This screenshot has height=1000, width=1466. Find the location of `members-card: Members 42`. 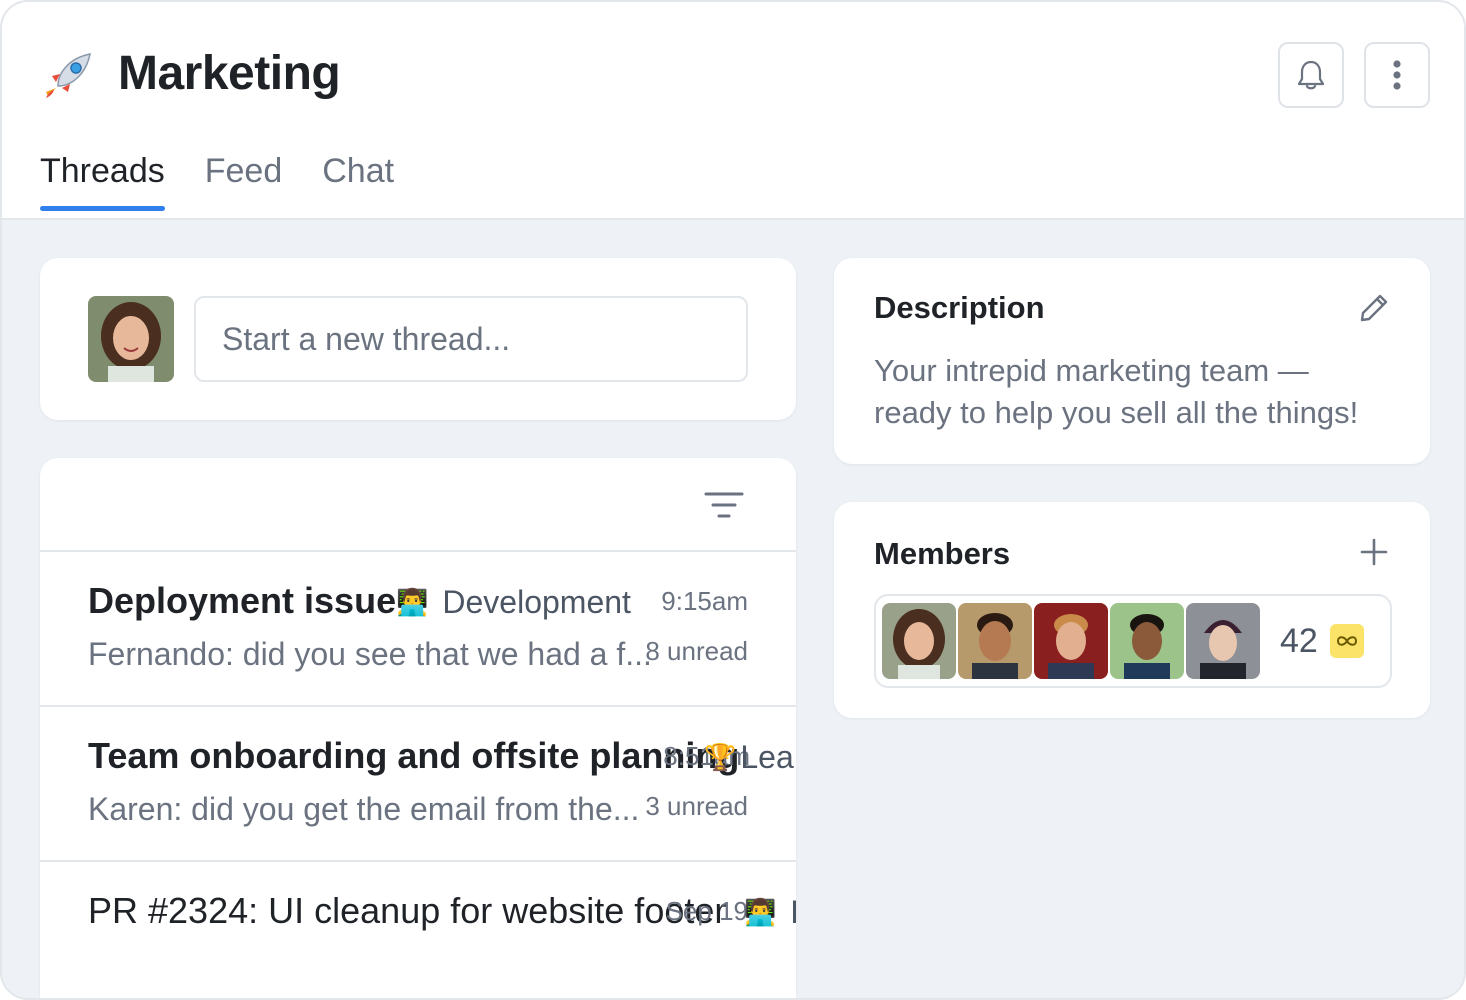

members-card: Members 42 is located at coordinates (1132, 610).